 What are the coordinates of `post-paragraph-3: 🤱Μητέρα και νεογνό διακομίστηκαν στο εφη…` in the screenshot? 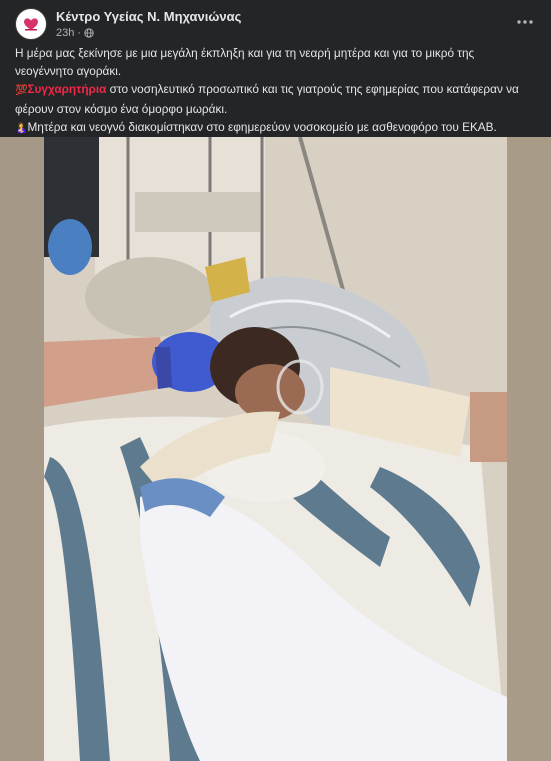 It's located at (275, 128).